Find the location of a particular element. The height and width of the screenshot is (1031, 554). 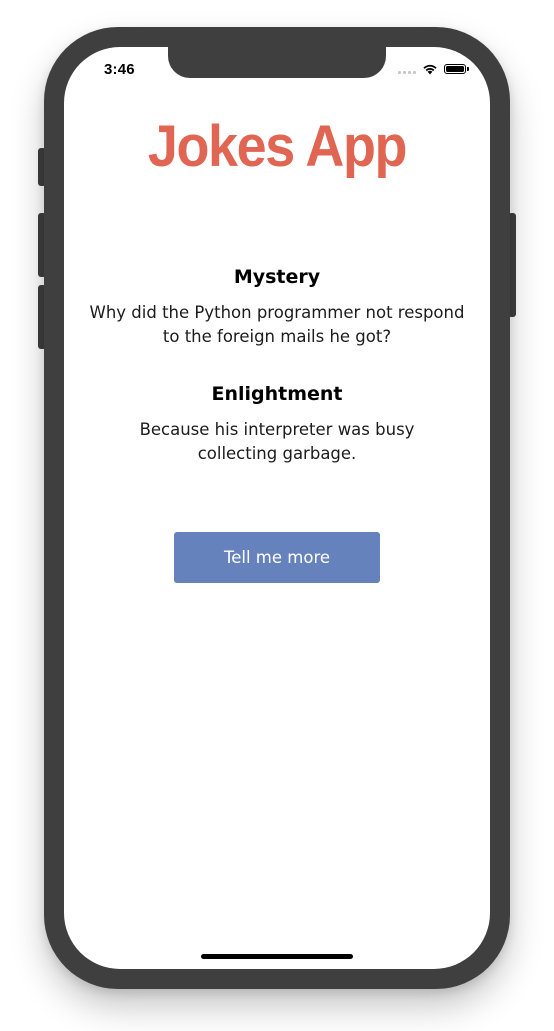

app-title: Jokes App is located at coordinates (277, 146).